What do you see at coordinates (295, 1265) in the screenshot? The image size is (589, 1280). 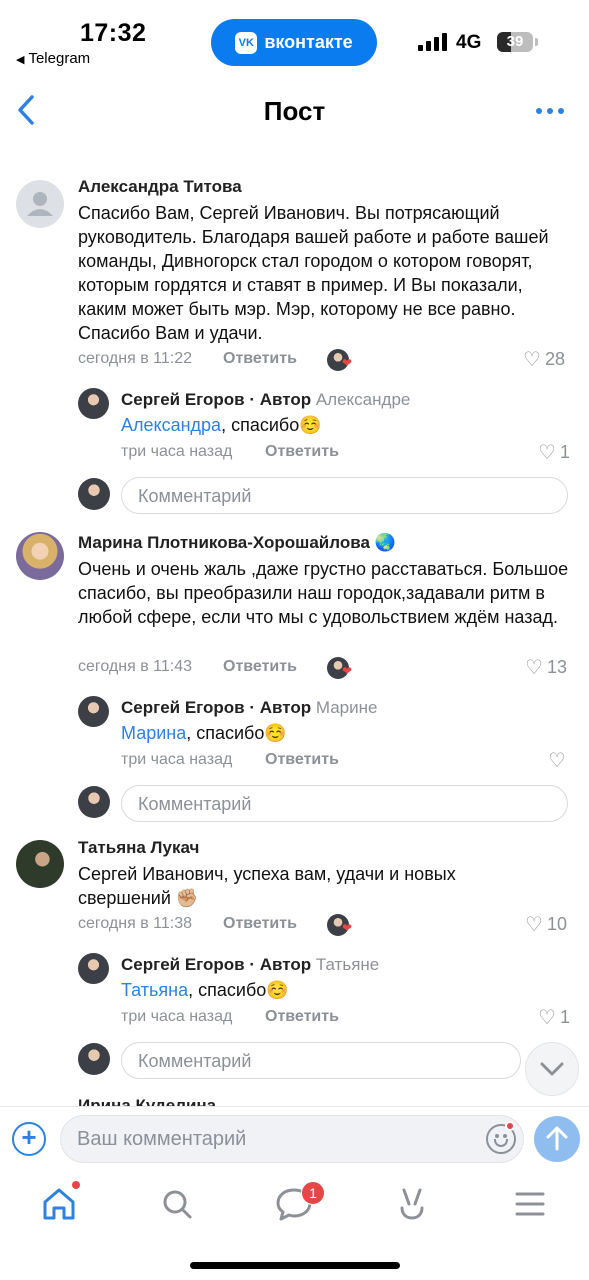 I see `home-indicator` at bounding box center [295, 1265].